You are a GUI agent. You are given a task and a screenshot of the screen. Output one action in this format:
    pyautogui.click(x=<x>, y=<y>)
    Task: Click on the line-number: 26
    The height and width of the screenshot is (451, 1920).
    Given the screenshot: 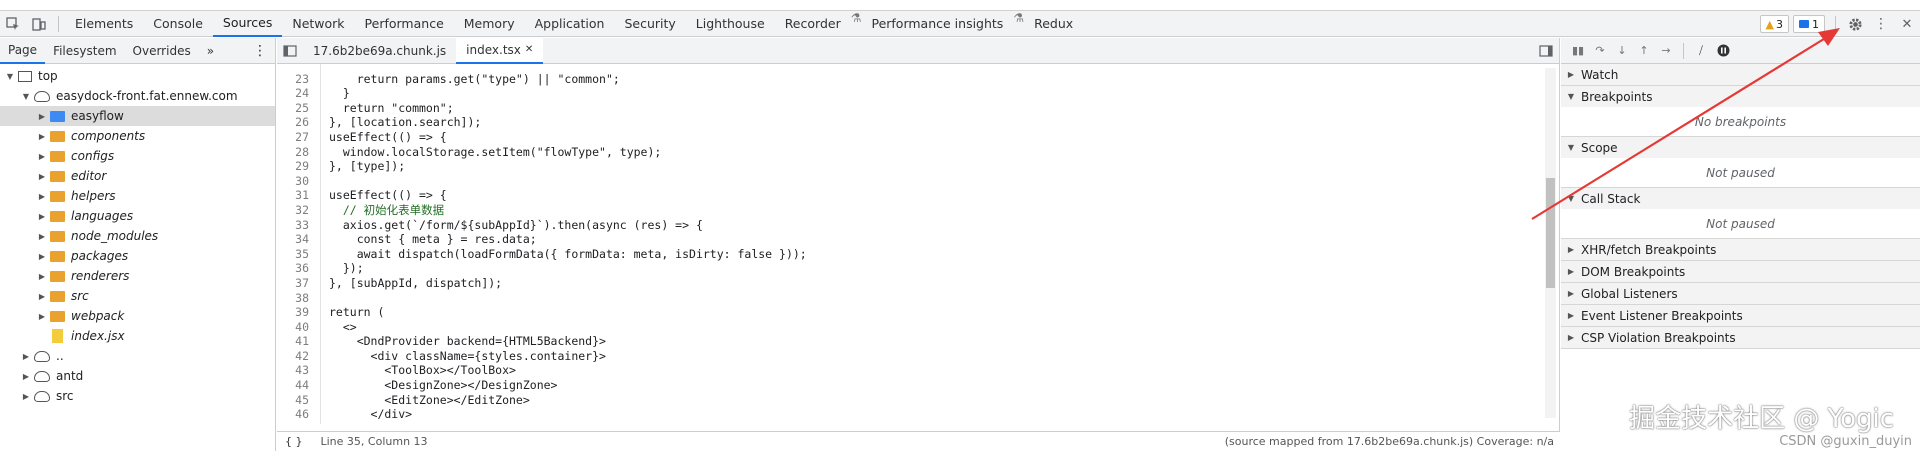 What is the action you would take?
    pyautogui.click(x=296, y=122)
    